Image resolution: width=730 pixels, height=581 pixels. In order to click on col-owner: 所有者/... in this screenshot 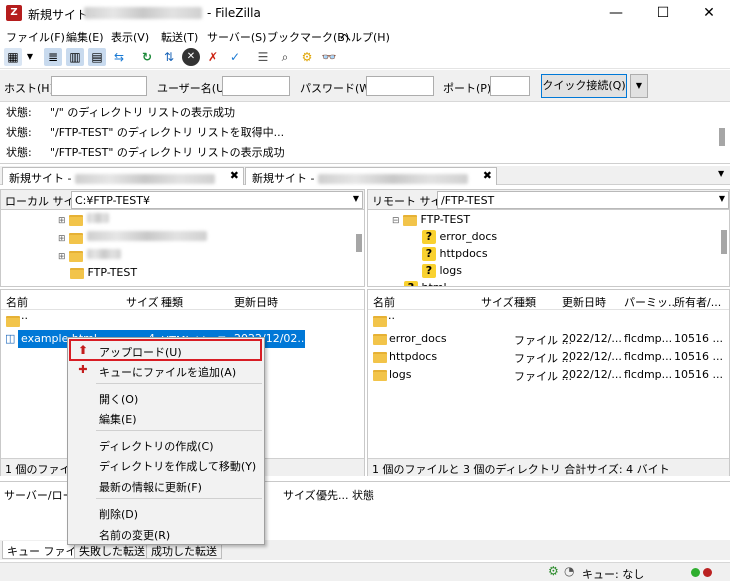, I will do `click(697, 302)`.